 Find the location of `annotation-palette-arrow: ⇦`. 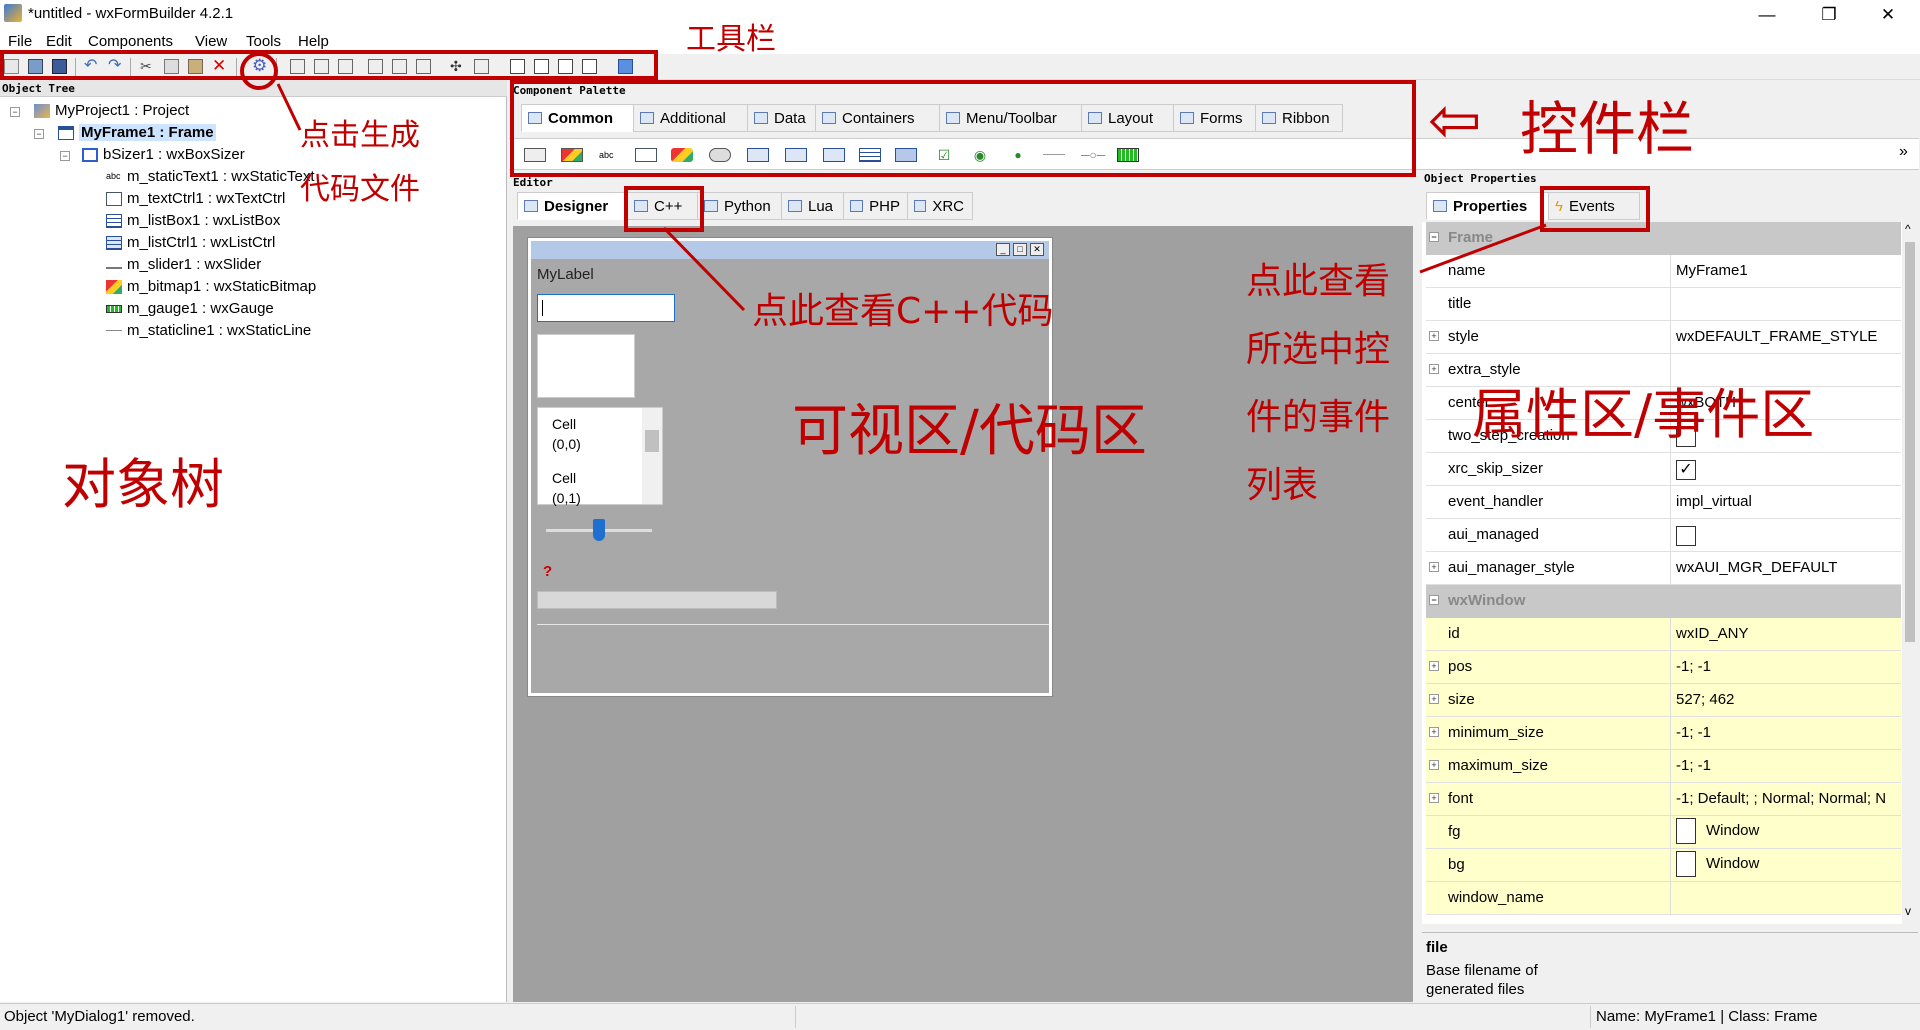

annotation-palette-arrow: ⇦ is located at coordinates (1455, 121).